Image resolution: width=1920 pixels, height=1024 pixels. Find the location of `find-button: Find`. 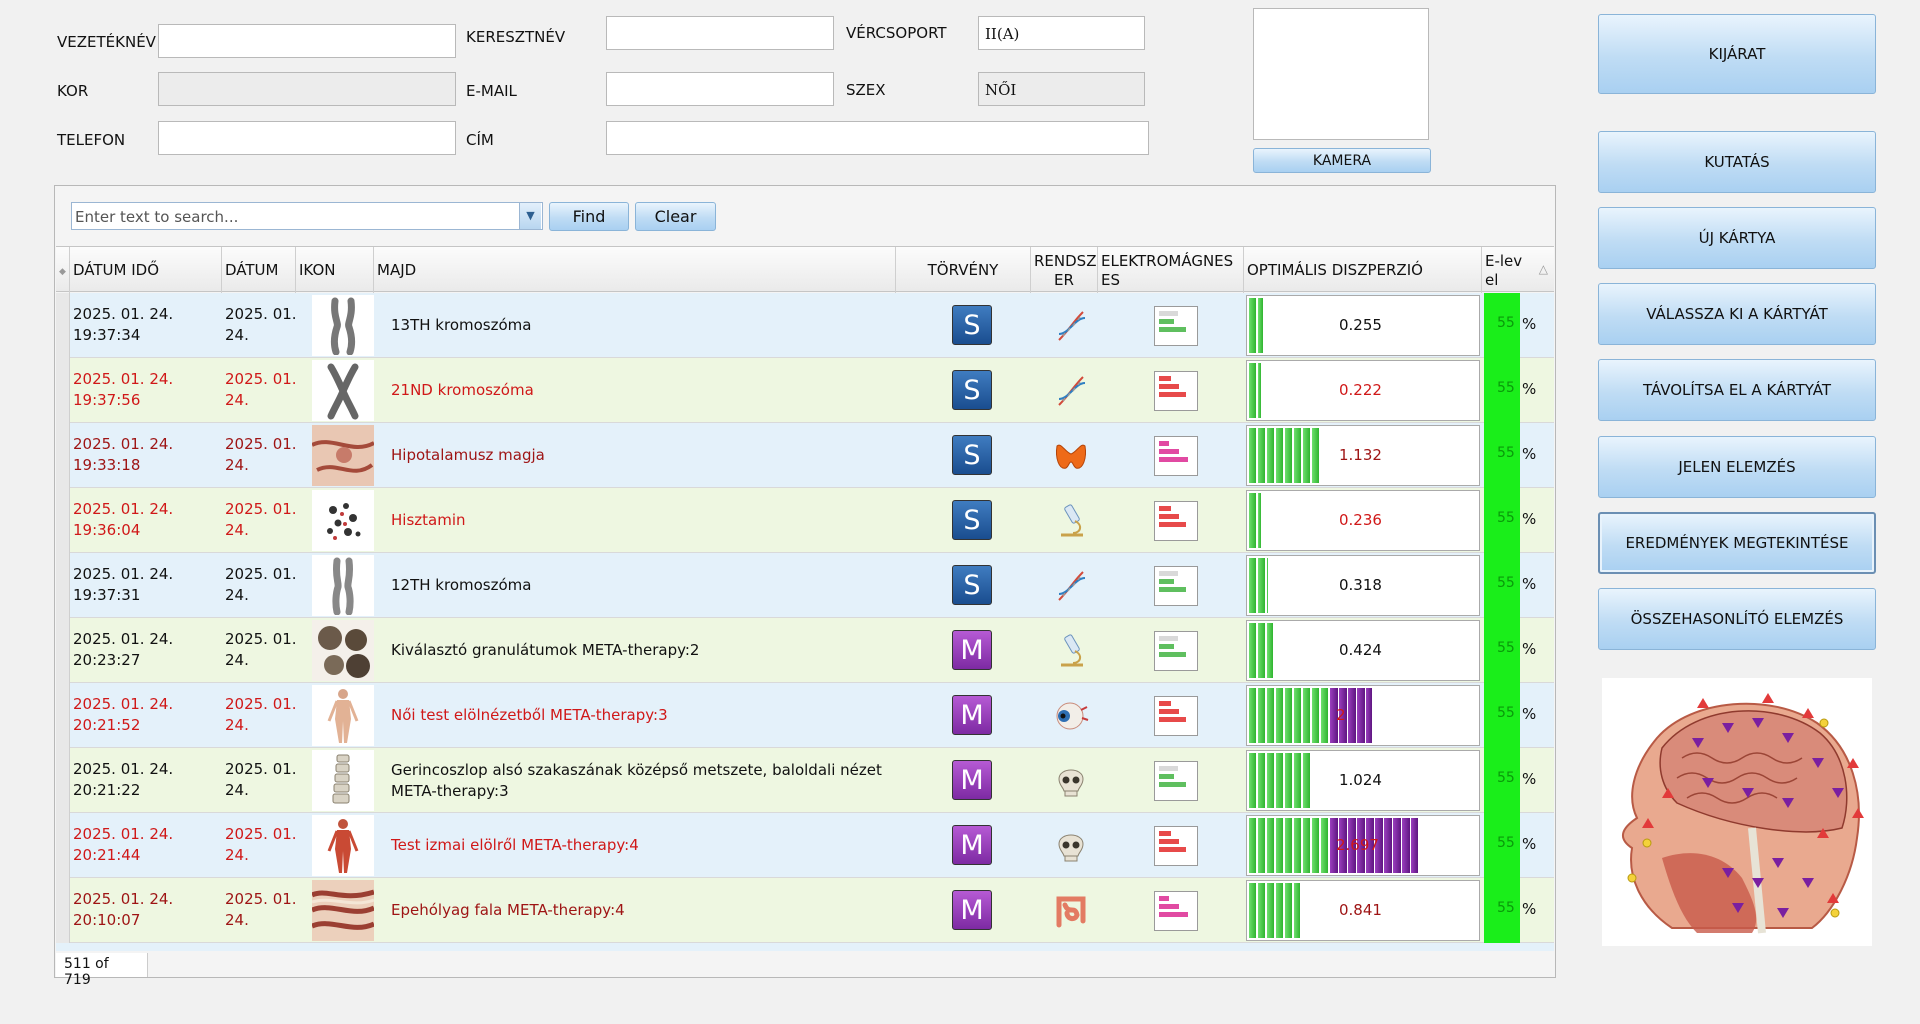

find-button: Find is located at coordinates (589, 216).